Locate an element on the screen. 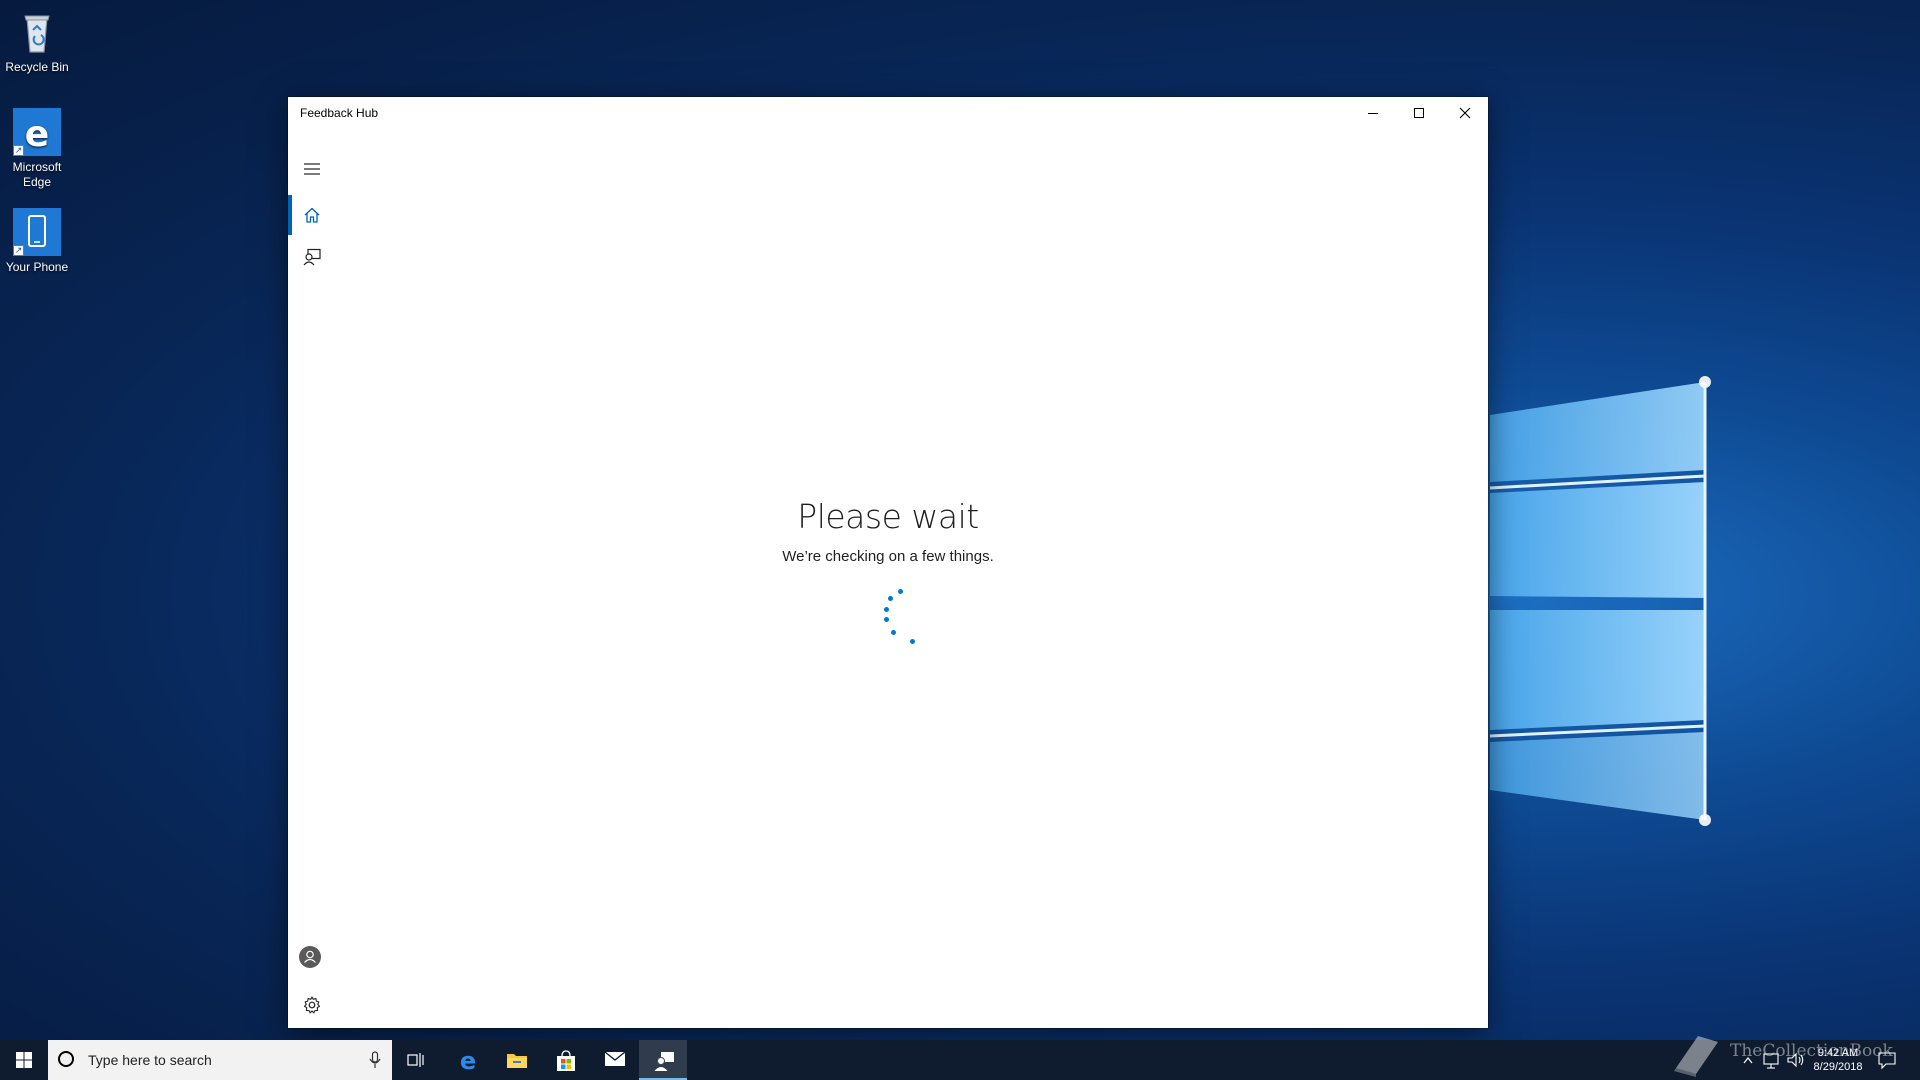 This screenshot has width=1920, height=1080. phone-icon: ↗ is located at coordinates (37, 232).